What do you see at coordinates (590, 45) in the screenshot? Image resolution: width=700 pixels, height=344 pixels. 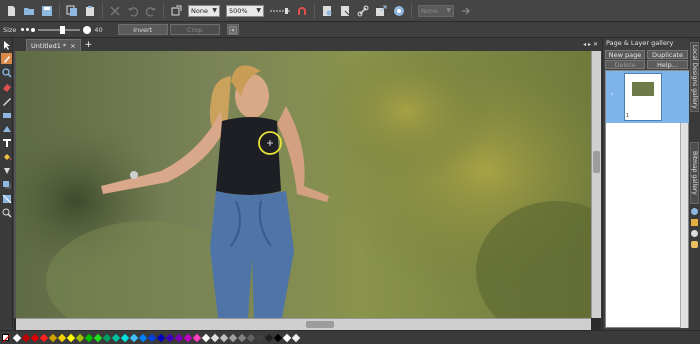 I see `window-controls-icon: ◂ ▸ ✕` at bounding box center [590, 45].